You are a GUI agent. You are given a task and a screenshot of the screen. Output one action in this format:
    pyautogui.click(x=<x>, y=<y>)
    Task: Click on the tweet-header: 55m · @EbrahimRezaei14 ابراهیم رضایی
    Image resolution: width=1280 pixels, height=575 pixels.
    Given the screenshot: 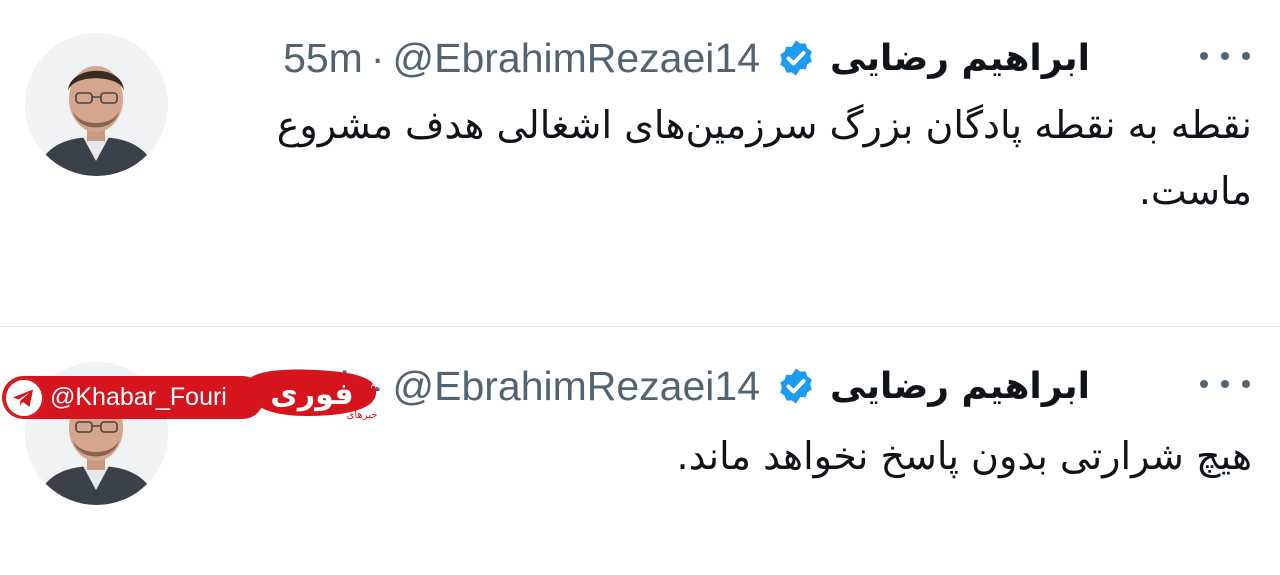 What is the action you would take?
    pyautogui.click(x=642, y=58)
    